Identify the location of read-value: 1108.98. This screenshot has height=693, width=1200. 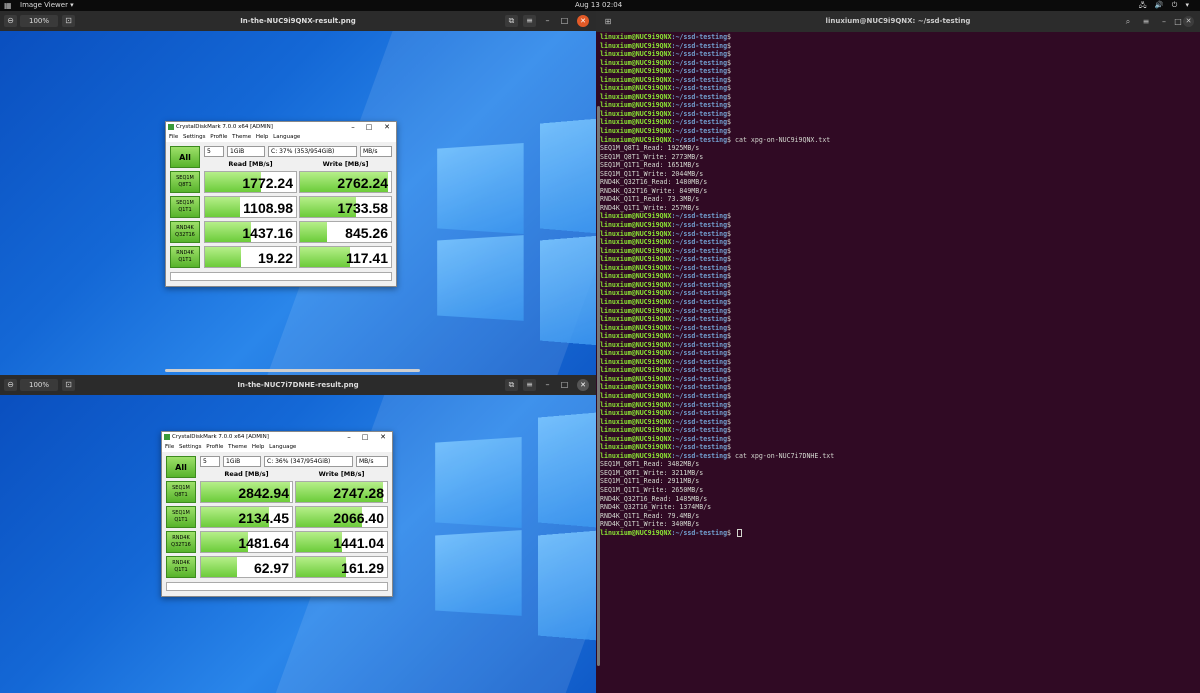
(268, 208).